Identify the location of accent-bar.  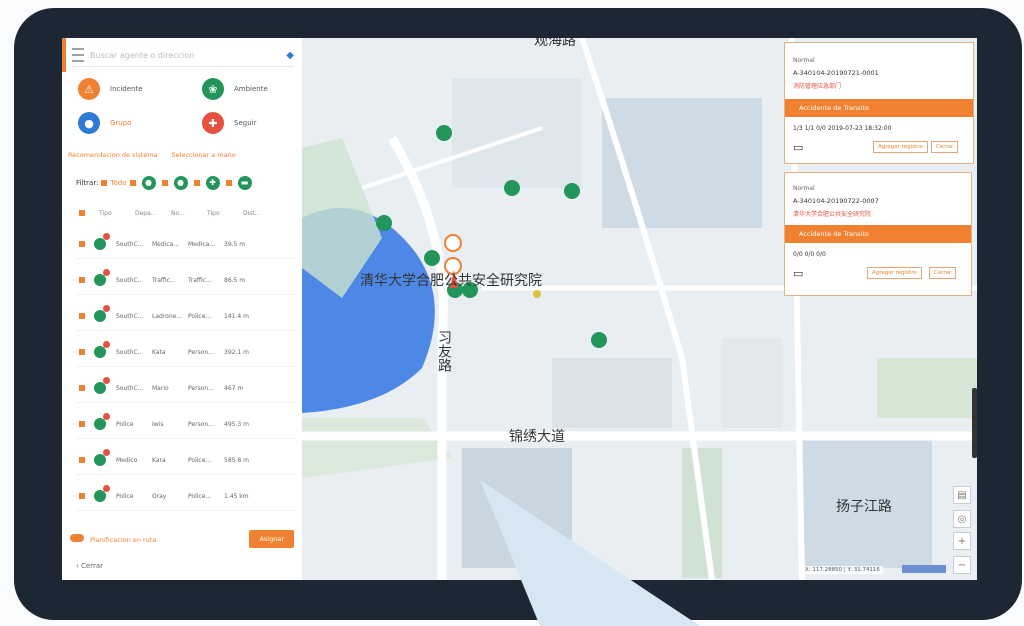
(64, 55).